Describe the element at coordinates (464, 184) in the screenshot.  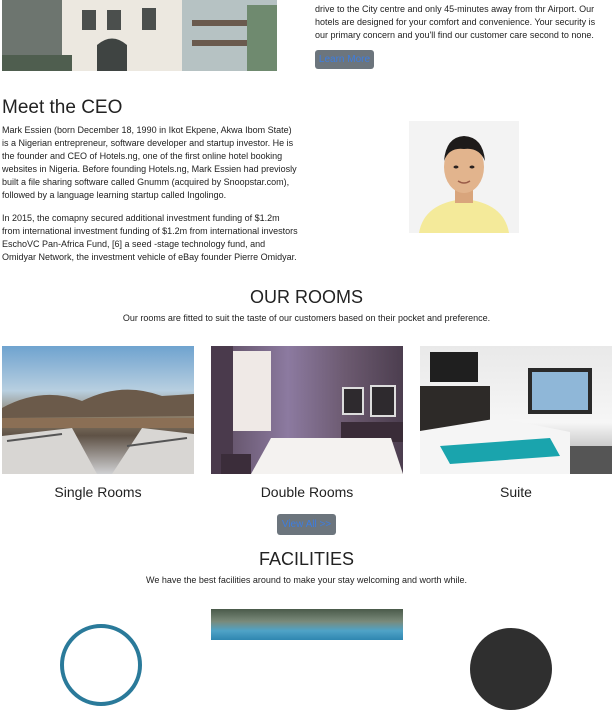
I see `ceo-portrait-illustration` at that location.